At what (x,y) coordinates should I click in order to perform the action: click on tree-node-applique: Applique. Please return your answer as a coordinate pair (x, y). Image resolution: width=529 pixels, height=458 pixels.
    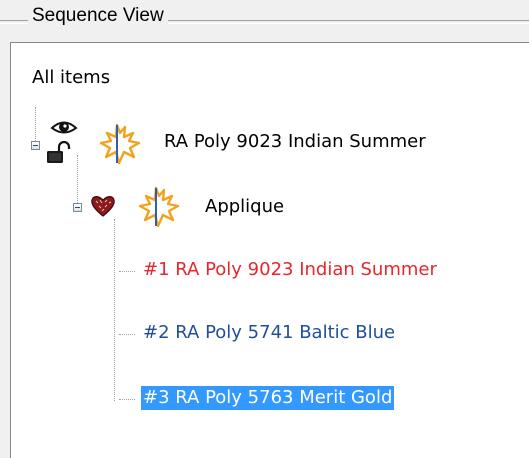
    Looking at the image, I should click on (244, 207).